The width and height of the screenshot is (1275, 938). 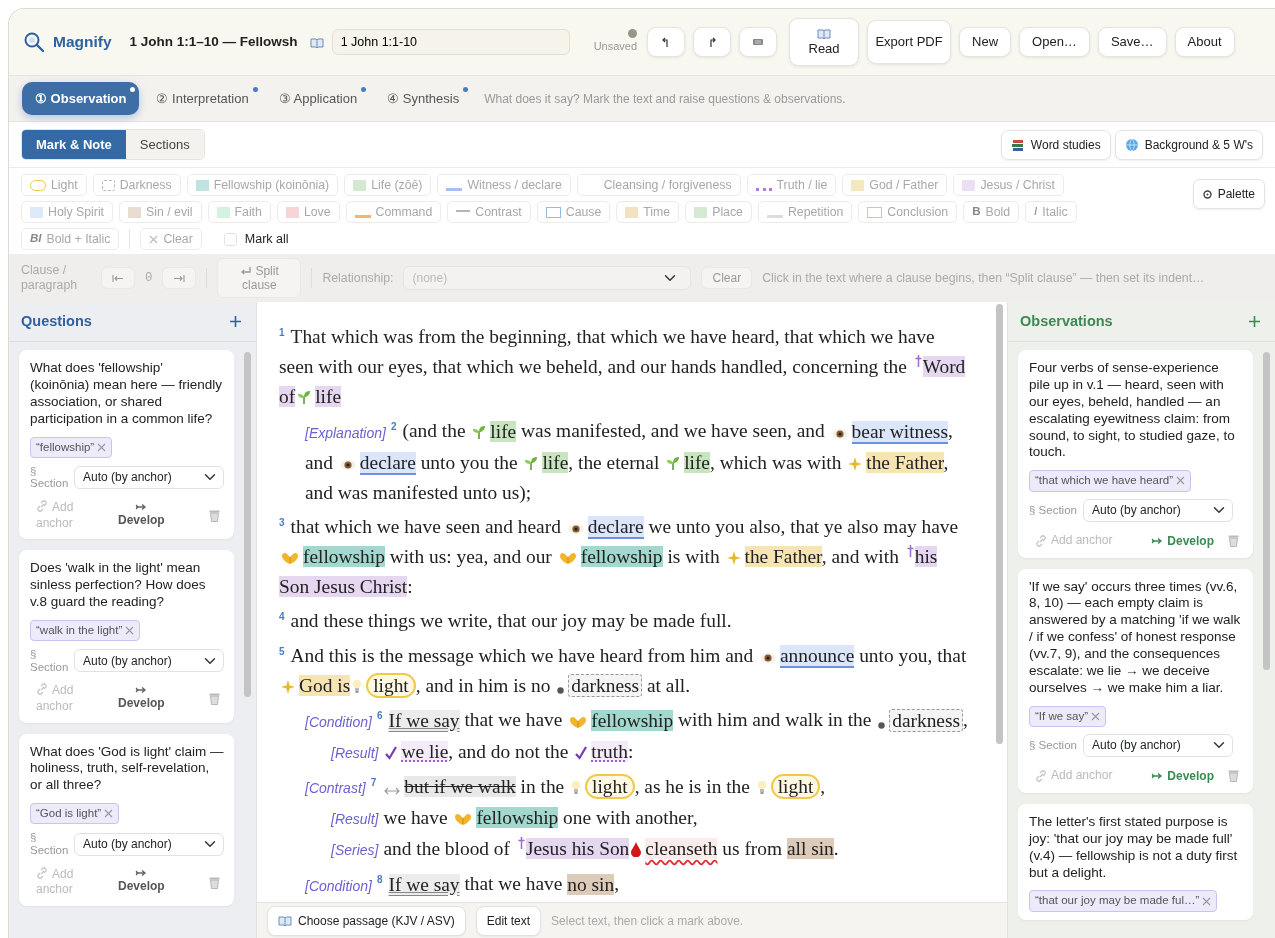 What do you see at coordinates (259, 278) in the screenshot?
I see `split-clause-button: Split clause` at bounding box center [259, 278].